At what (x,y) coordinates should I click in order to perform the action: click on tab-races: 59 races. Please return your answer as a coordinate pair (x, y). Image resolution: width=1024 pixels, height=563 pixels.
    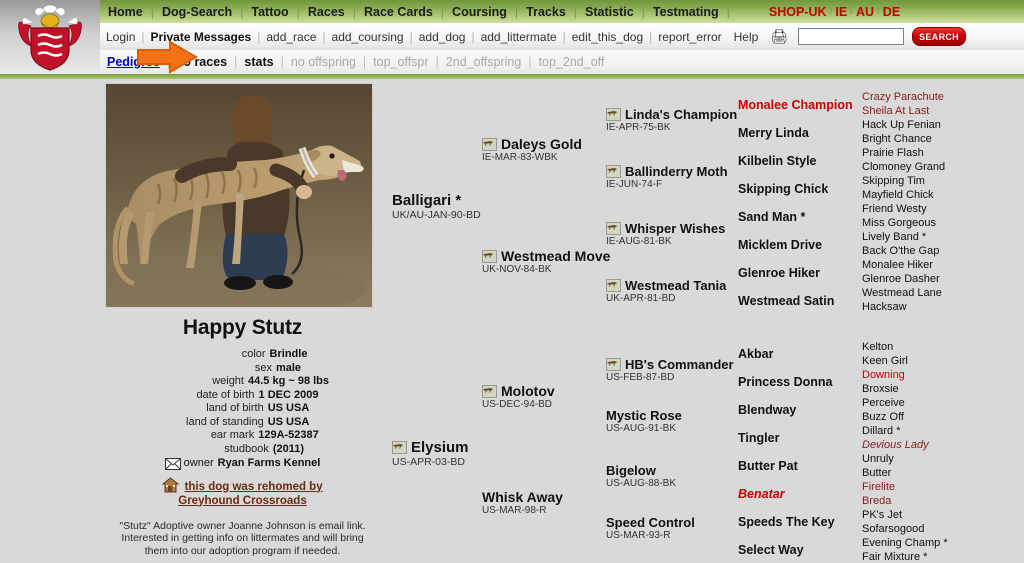
    Looking at the image, I should click on (202, 62).